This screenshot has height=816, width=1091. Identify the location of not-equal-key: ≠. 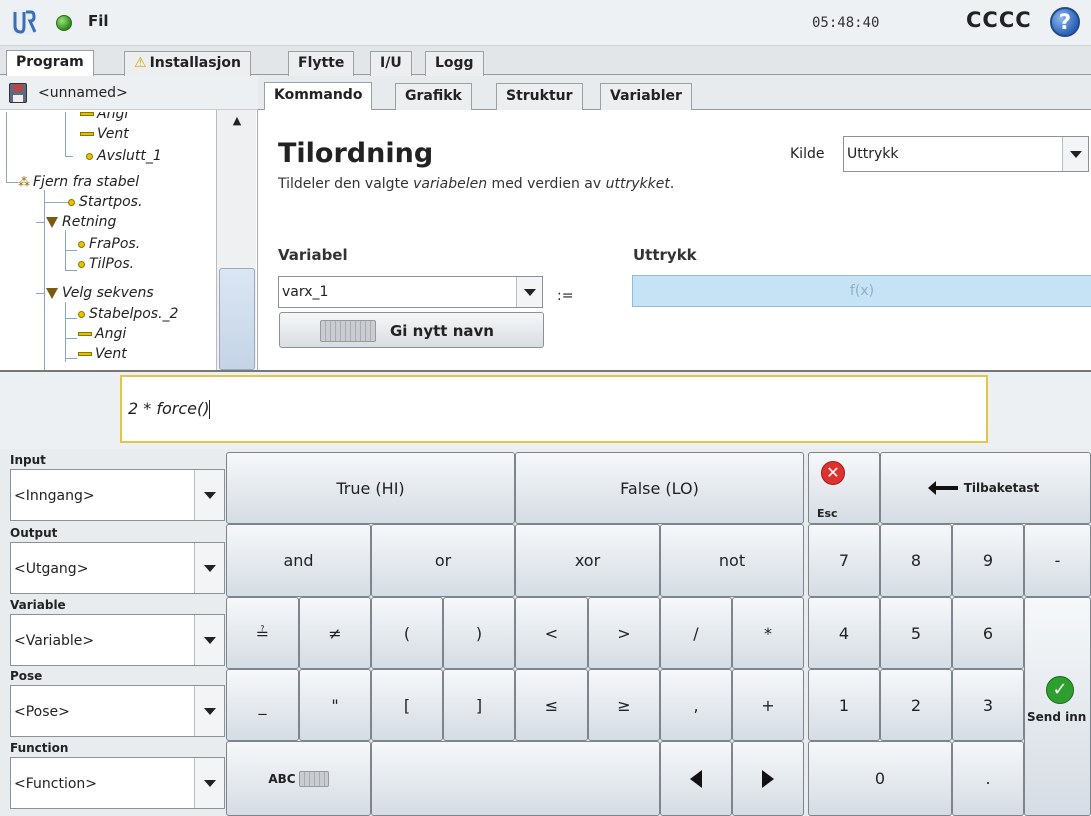
(335, 633).